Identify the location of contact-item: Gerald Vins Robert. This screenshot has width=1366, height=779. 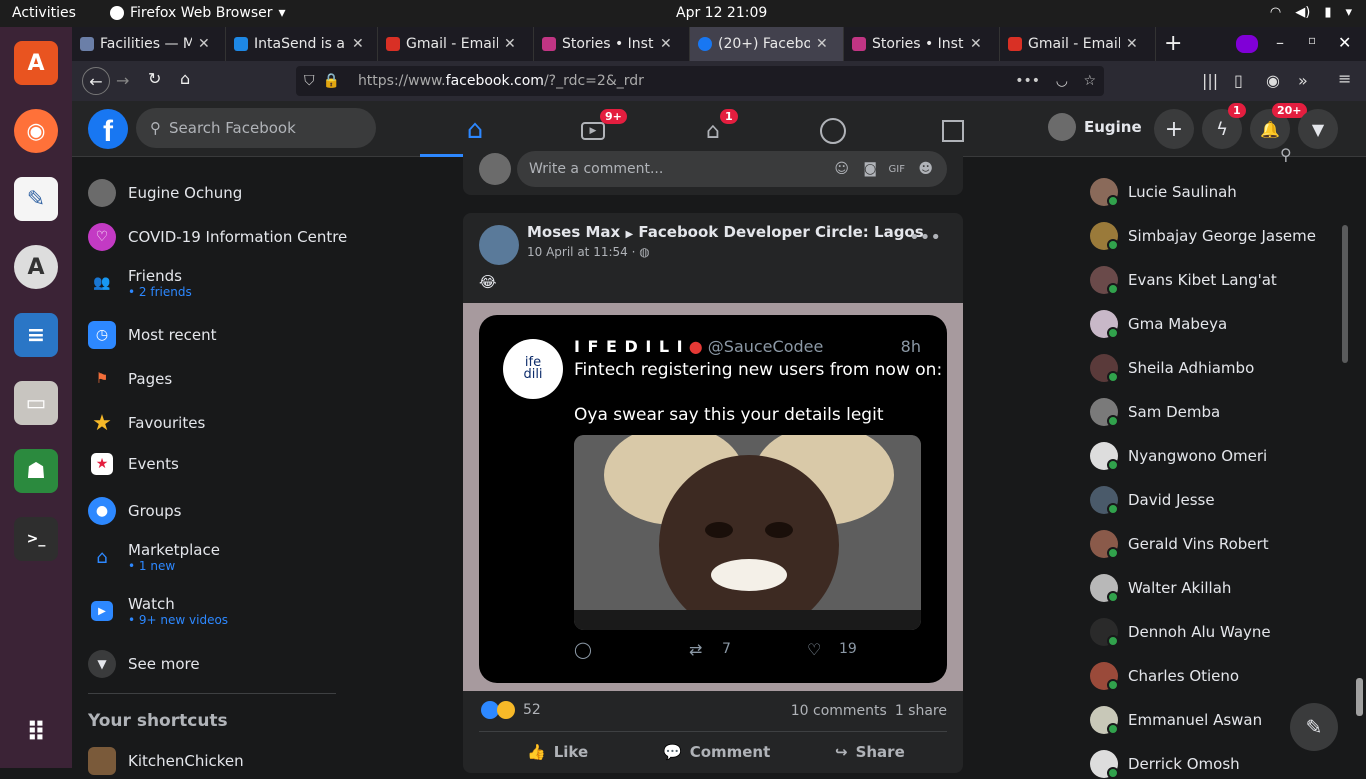
(1179, 544).